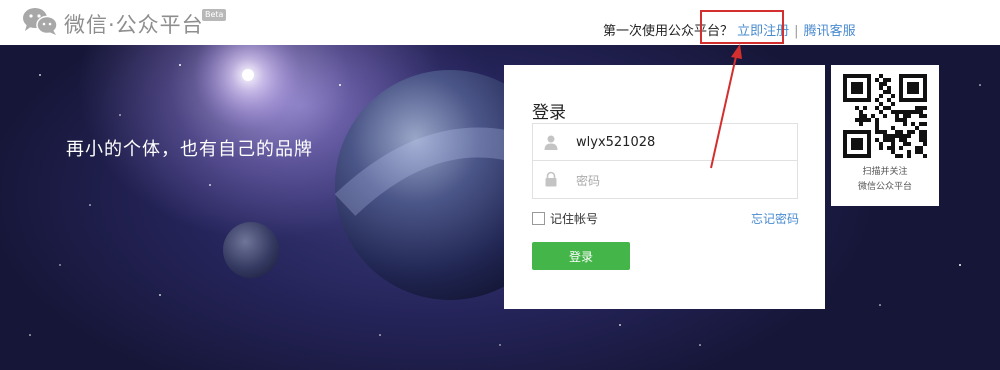 This screenshot has width=1000, height=370. Describe the element at coordinates (884, 187) in the screenshot. I see `qr-caption-line2: 微信公众平台` at that location.